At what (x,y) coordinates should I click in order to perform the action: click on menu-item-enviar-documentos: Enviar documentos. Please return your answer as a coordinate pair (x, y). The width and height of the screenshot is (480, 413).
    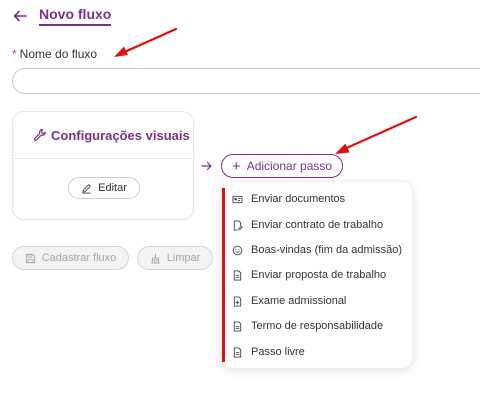
    Looking at the image, I should click on (288, 199).